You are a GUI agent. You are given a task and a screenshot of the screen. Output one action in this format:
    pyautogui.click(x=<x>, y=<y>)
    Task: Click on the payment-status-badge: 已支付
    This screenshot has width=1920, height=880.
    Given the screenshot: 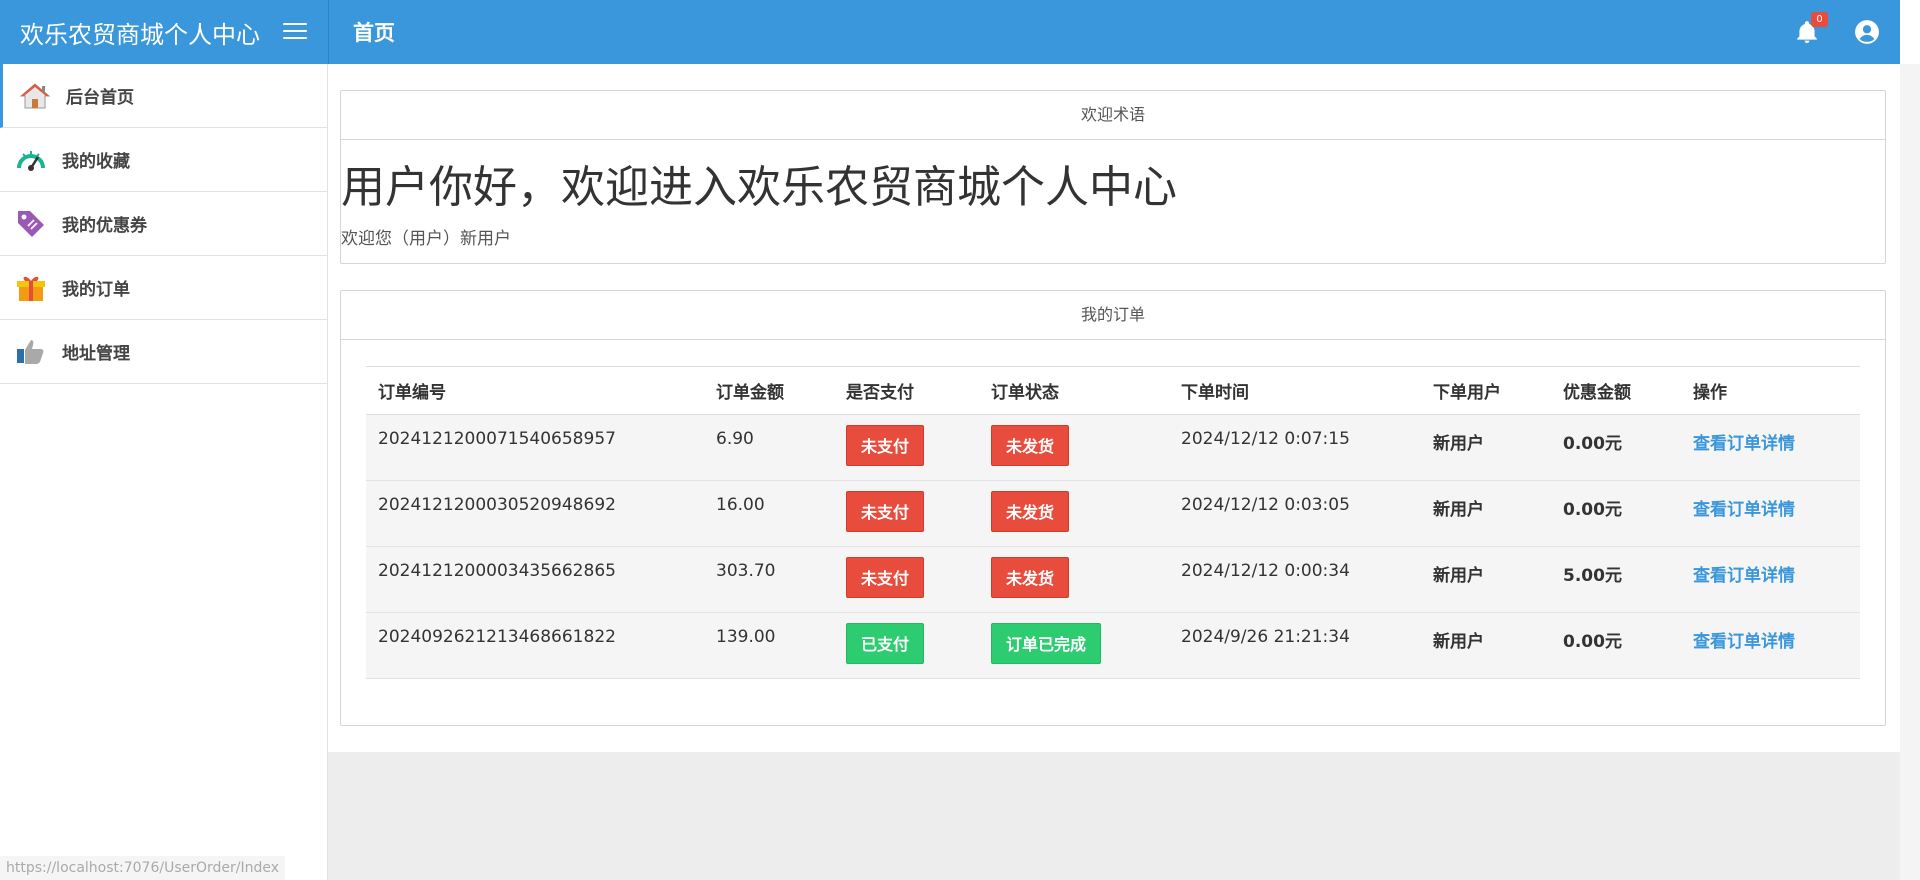 What is the action you would take?
    pyautogui.click(x=885, y=643)
    